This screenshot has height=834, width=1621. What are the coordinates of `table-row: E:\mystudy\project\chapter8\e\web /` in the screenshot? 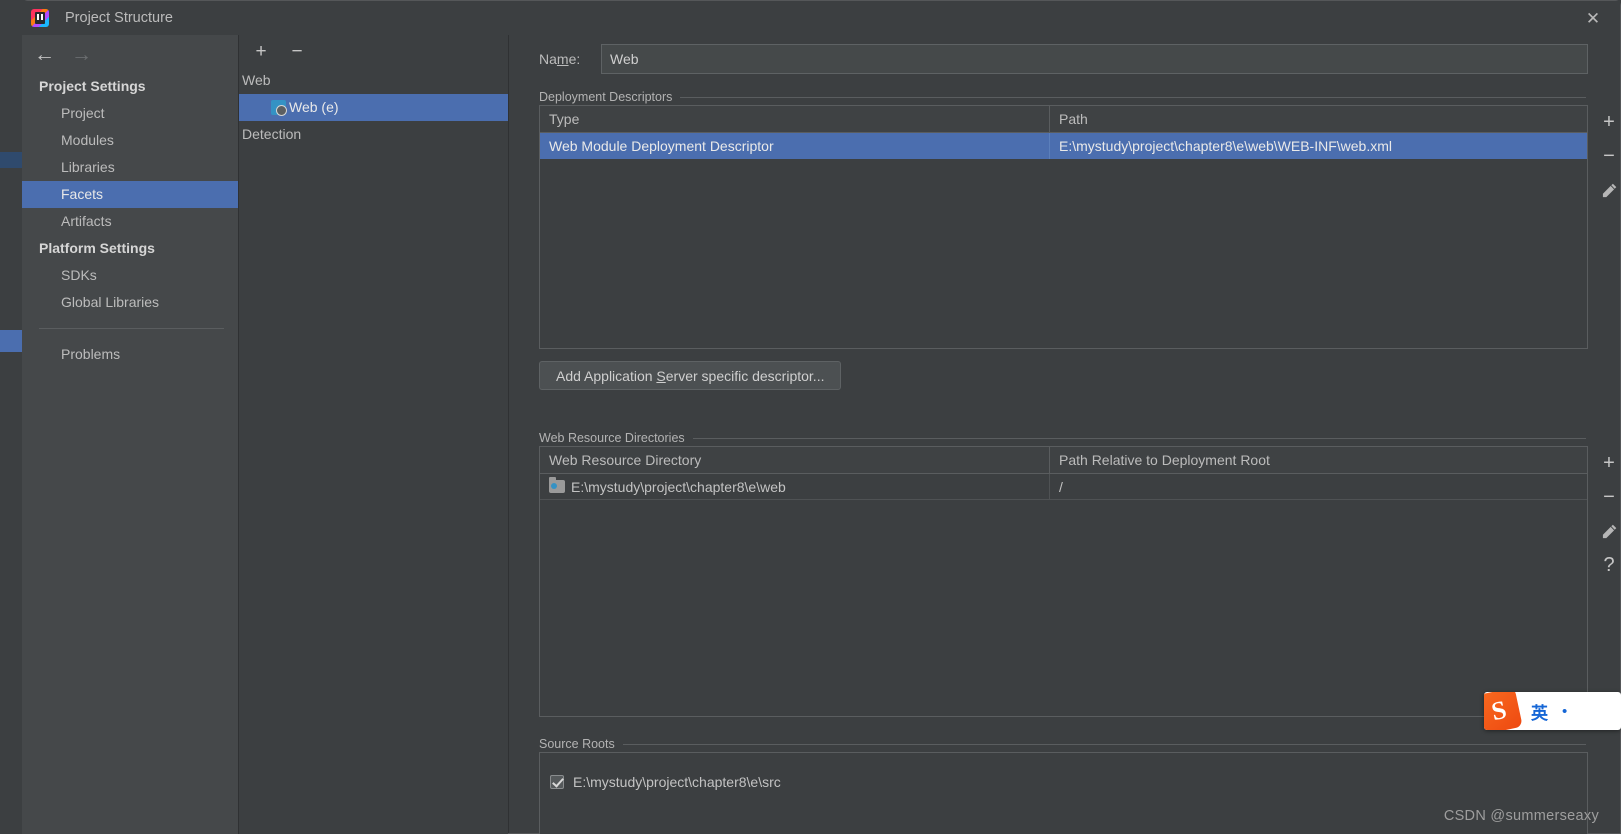 It's located at (1063, 486).